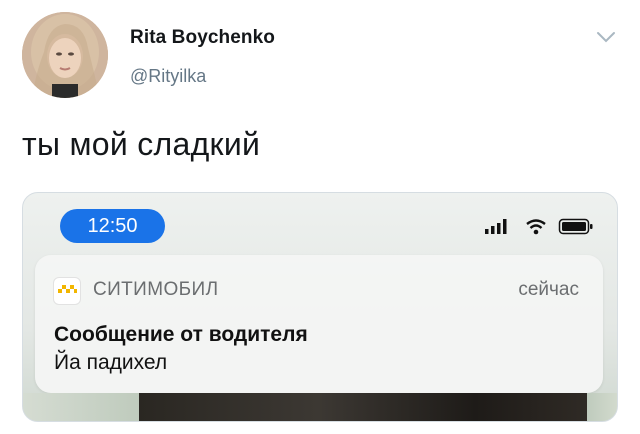 The width and height of the screenshot is (640, 434). I want to click on notification-time: сейчас, so click(548, 289).